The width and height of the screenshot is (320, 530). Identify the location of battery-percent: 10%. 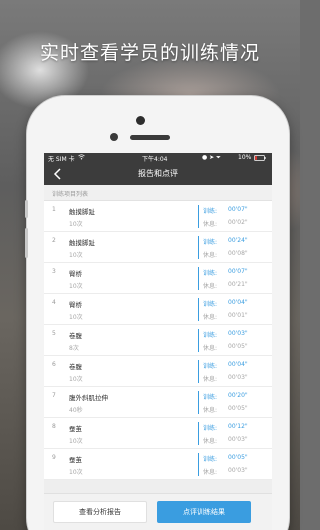
(245, 157).